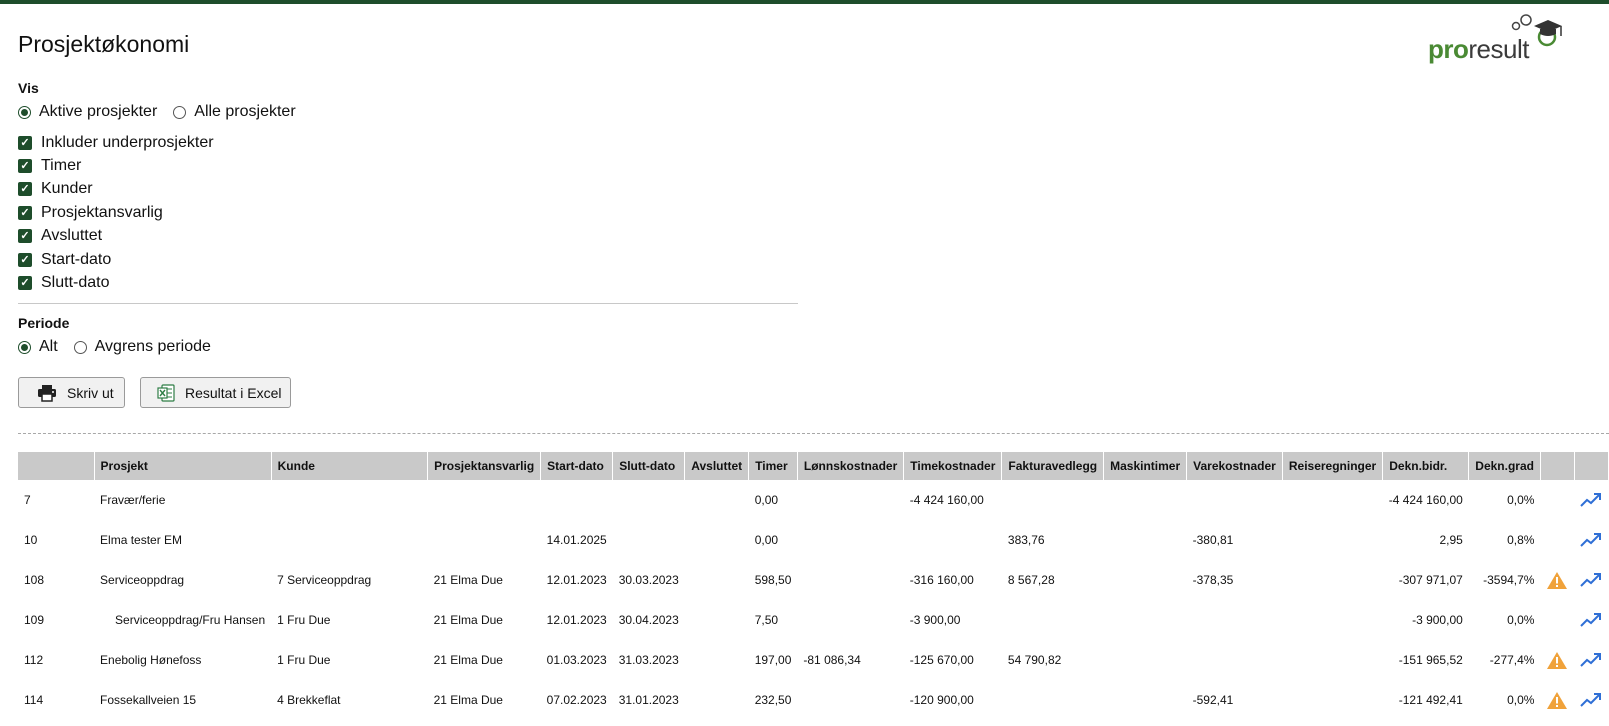 The image size is (1609, 726). What do you see at coordinates (24, 112) in the screenshot?
I see `radio-aktive-prosjekter` at bounding box center [24, 112].